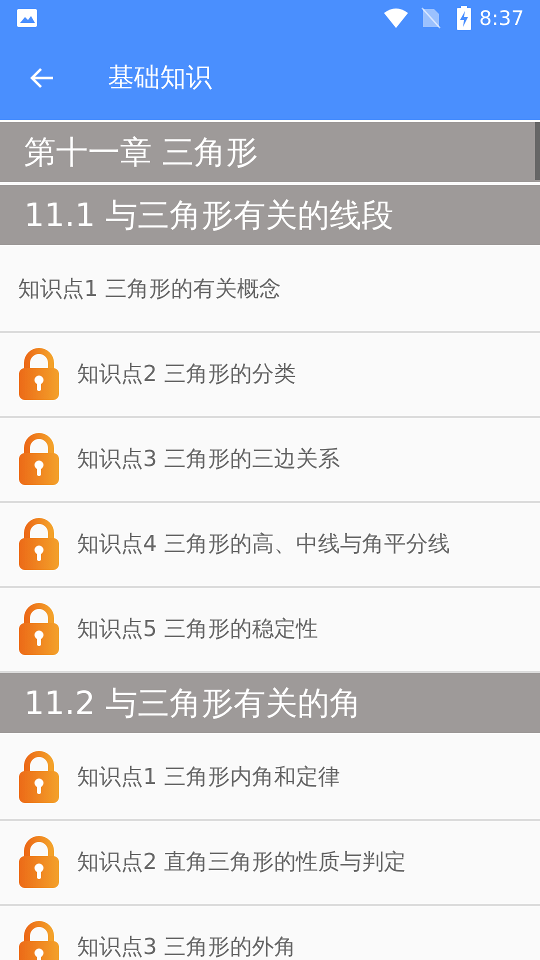  What do you see at coordinates (270, 215) in the screenshot?
I see `section-header: 11.1 与三角形有关的线段` at bounding box center [270, 215].